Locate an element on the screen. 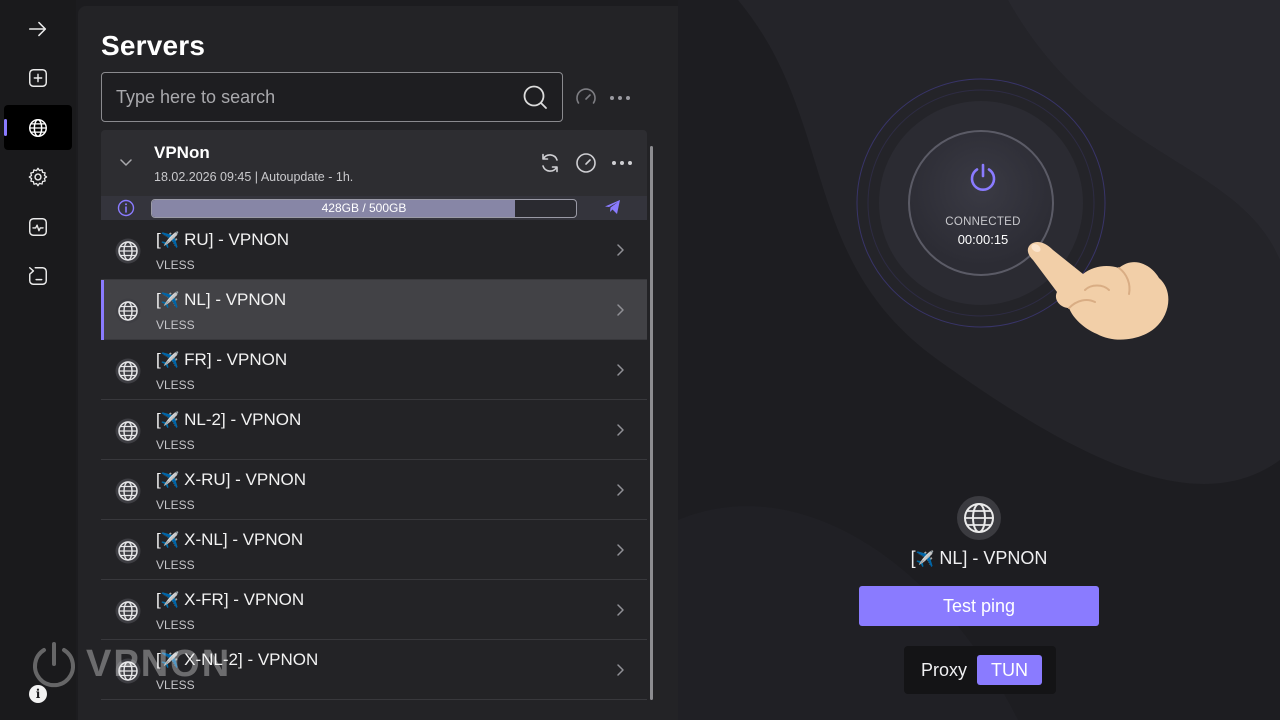 The height and width of the screenshot is (720, 1280). server-row: [✈️ X-NL-2] - VPNON VLESS is located at coordinates (374, 670).